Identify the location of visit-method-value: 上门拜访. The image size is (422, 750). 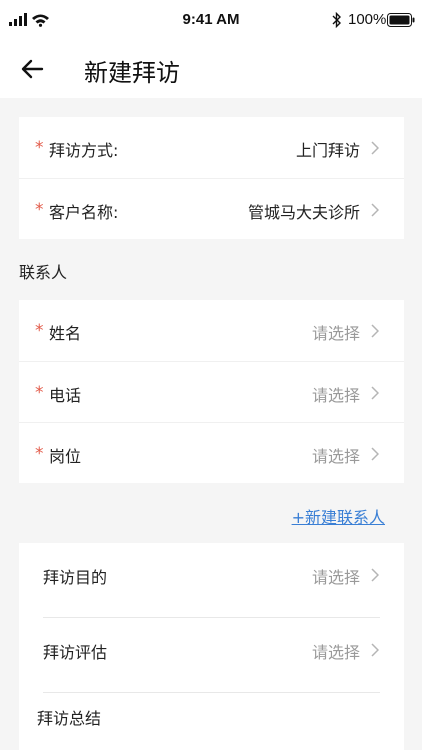
(327, 150).